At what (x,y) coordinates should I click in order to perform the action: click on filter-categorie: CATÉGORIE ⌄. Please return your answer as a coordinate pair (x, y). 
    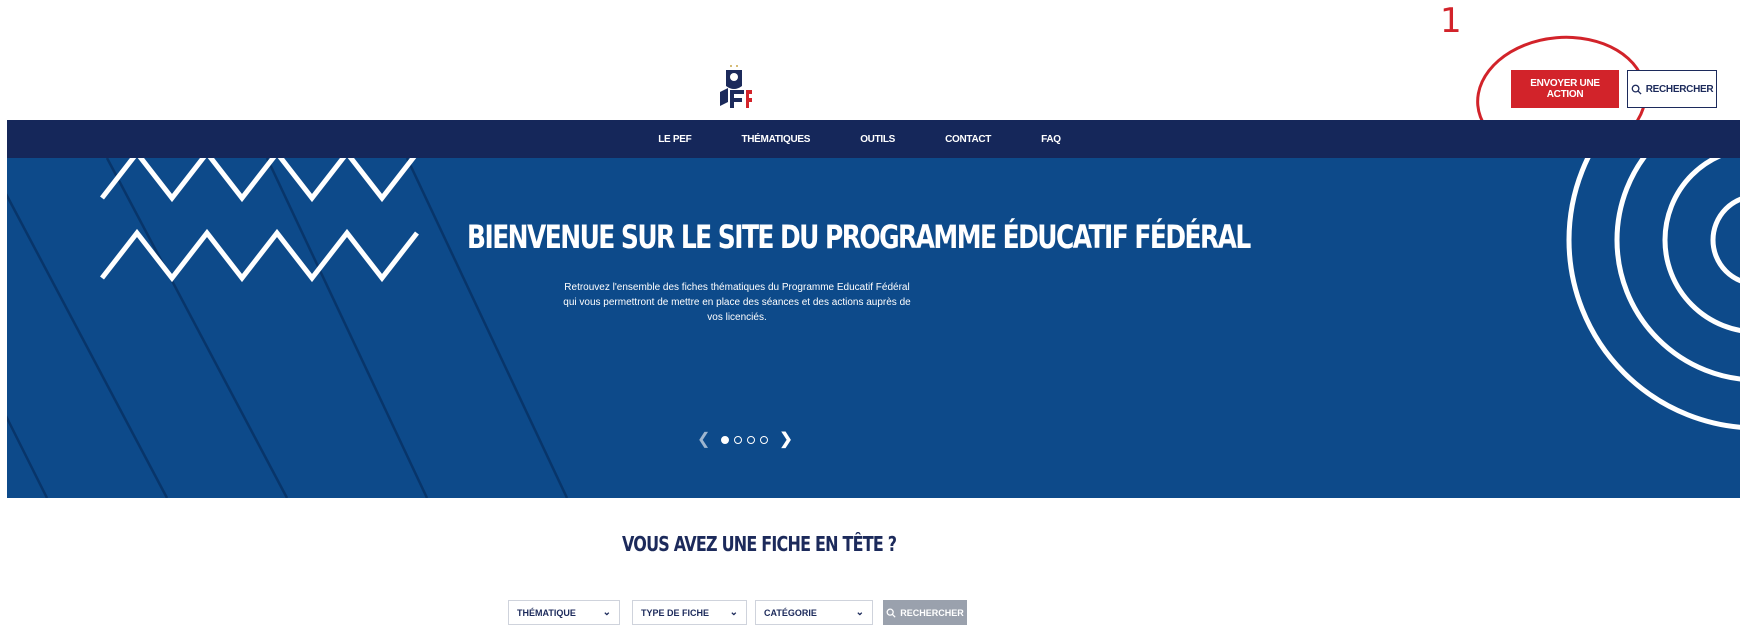
    Looking at the image, I should click on (814, 612).